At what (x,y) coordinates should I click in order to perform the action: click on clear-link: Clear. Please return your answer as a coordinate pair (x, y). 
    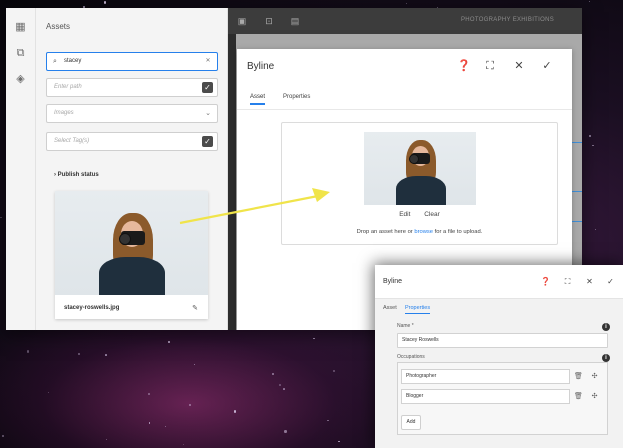
    Looking at the image, I should click on (432, 214).